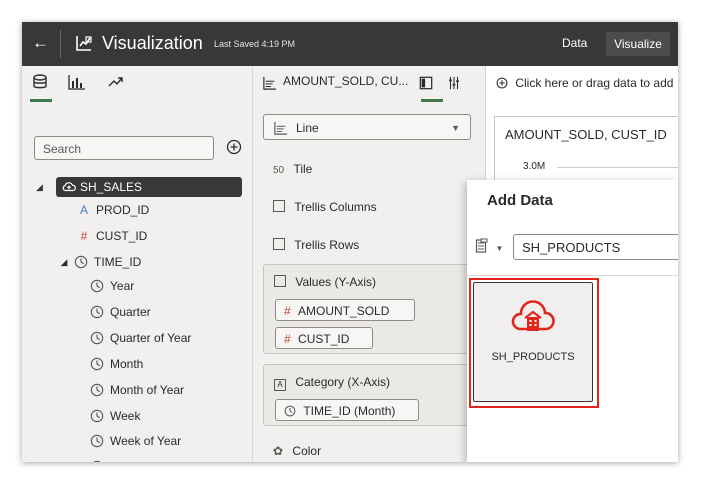 Image resolution: width=708 pixels, height=493 pixels. I want to click on time-level-label: Year, so click(122, 286).